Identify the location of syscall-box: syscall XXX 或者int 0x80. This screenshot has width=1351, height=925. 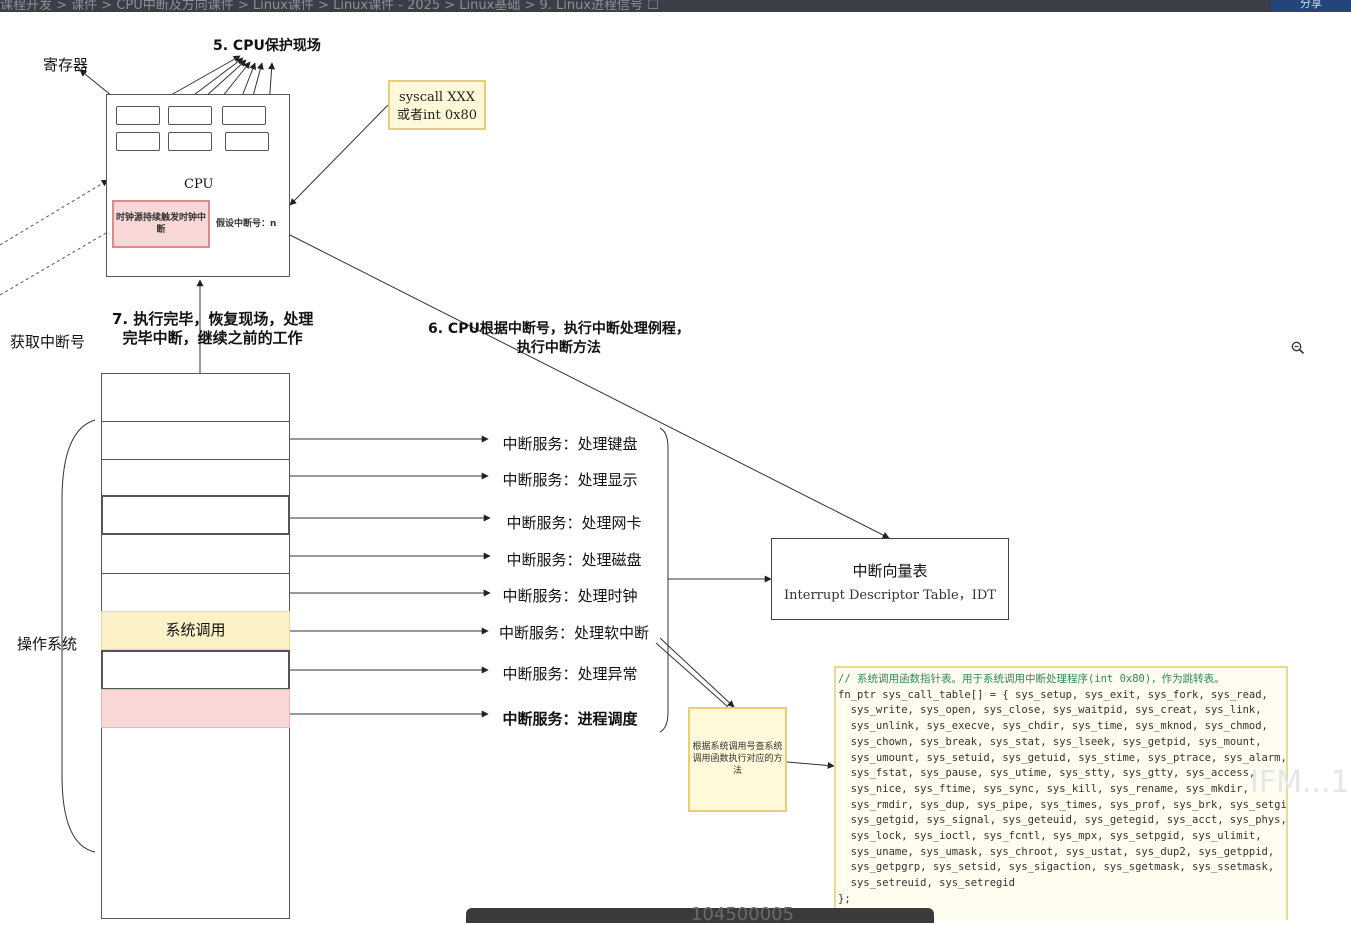
(437, 105).